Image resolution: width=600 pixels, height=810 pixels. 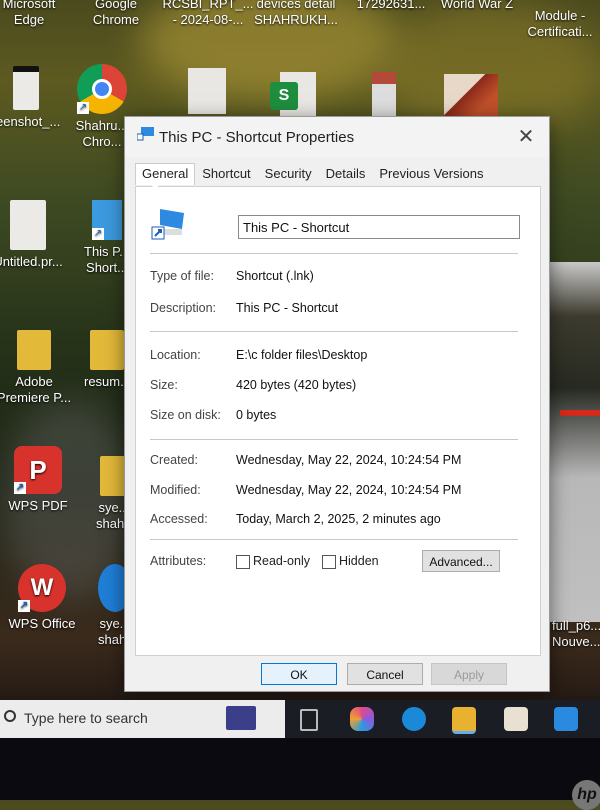 What do you see at coordinates (29, 19) in the screenshot?
I see `icon-label: Edge` at bounding box center [29, 19].